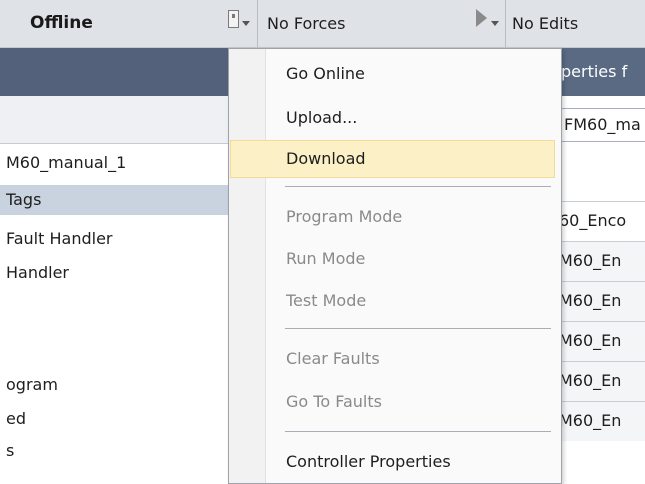  What do you see at coordinates (594, 71) in the screenshot?
I see `properties-pane-title: perties f` at bounding box center [594, 71].